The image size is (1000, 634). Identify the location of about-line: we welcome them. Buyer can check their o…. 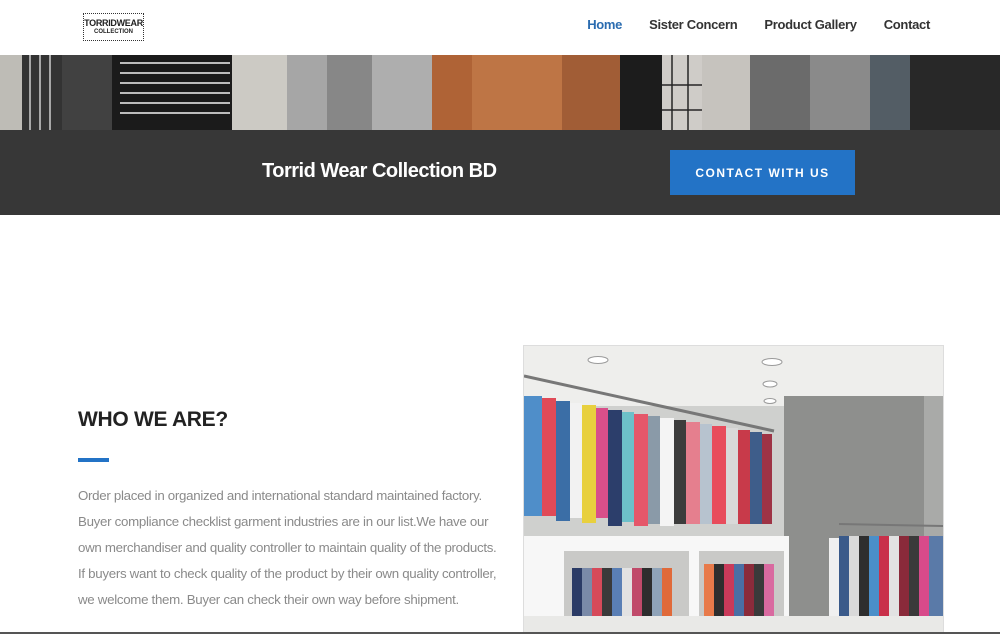
(268, 599).